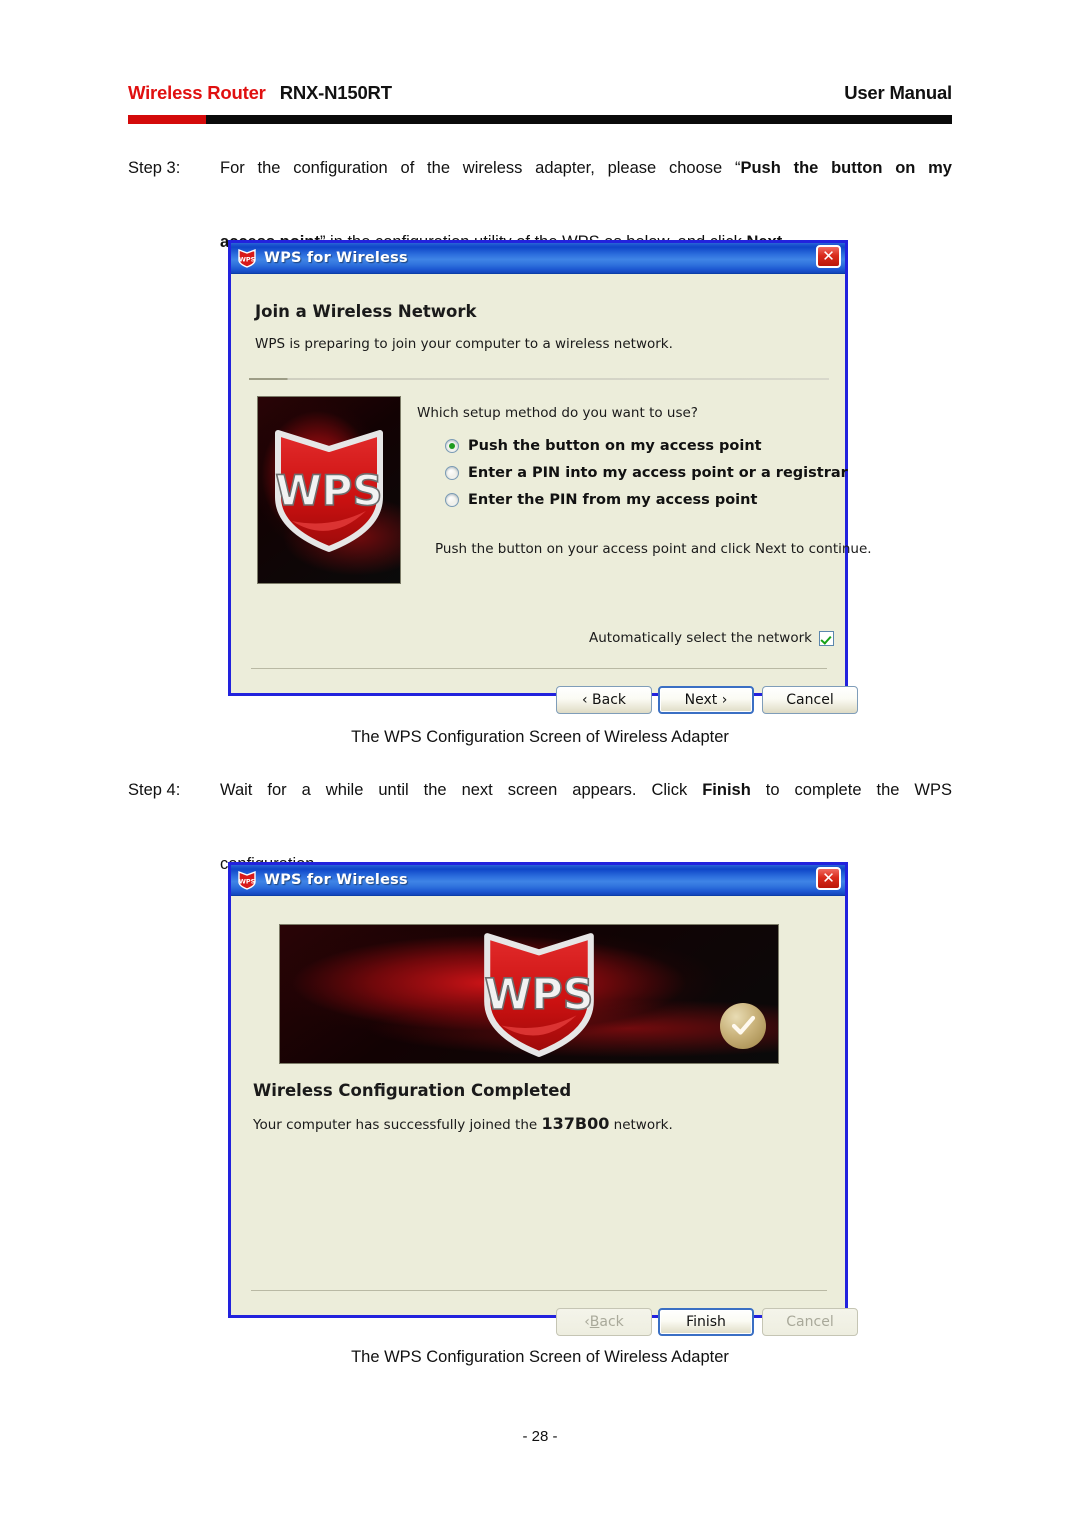 Image resolution: width=1080 pixels, height=1527 pixels. Describe the element at coordinates (539, 668) in the screenshot. I see `dialog1-separator-bottom` at that location.